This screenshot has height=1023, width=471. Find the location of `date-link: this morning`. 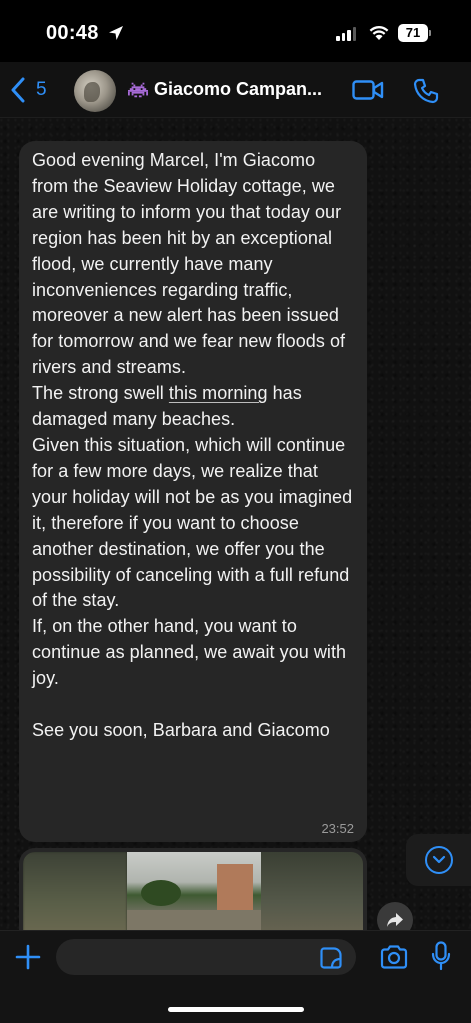

date-link: this morning is located at coordinates (218, 393).